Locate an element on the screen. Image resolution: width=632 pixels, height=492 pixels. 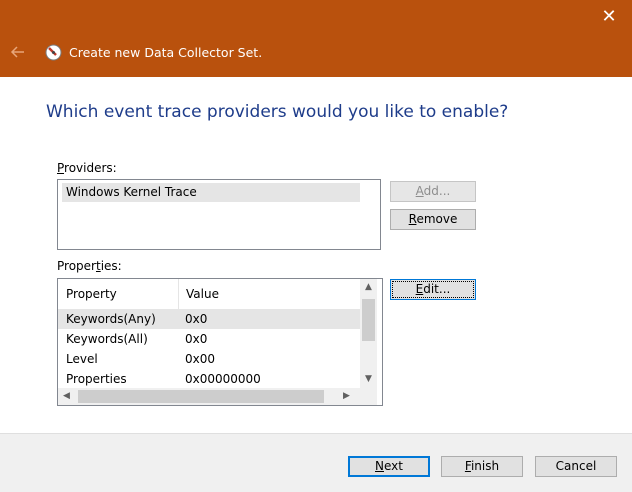
footer-bar: Next Finish Cancel is located at coordinates (316, 462).